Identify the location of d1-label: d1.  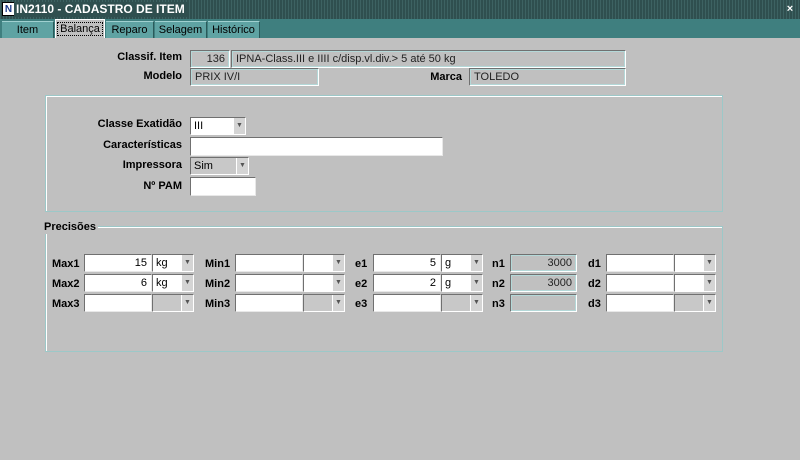
(594, 264).